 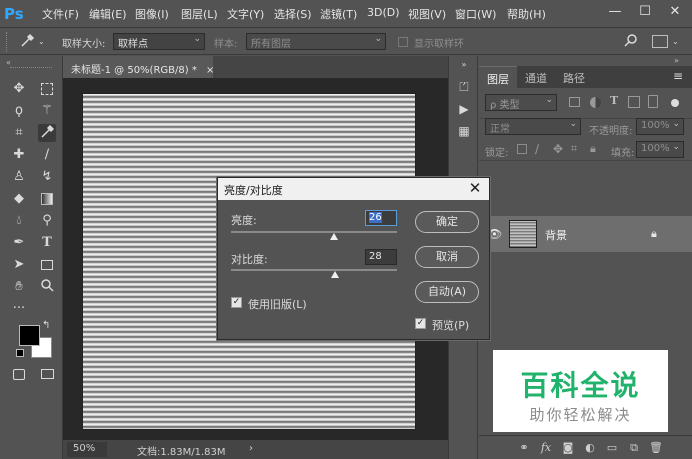 I want to click on document-tab: 未标题-1 @ 50%(RGB/8) * ×, so click(x=138, y=67).